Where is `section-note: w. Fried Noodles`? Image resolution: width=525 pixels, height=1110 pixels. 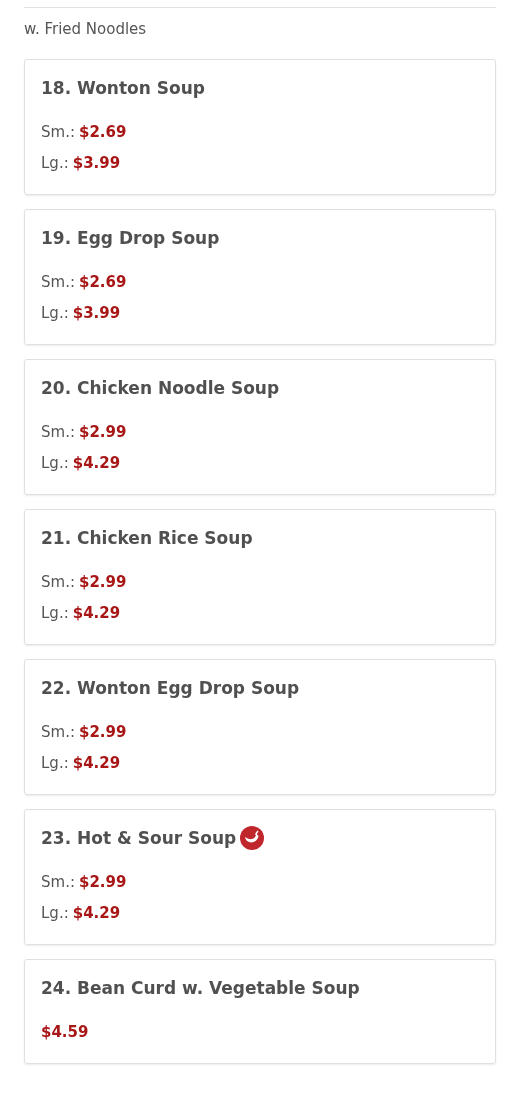 section-note: w. Fried Noodles is located at coordinates (86, 29).